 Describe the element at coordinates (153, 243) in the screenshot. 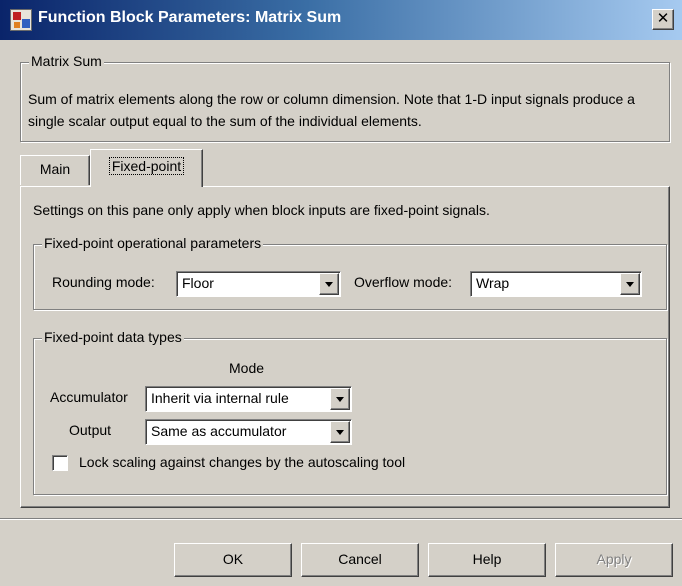

I see `operational-parameters-title: Fixed-point operational parameters` at that location.